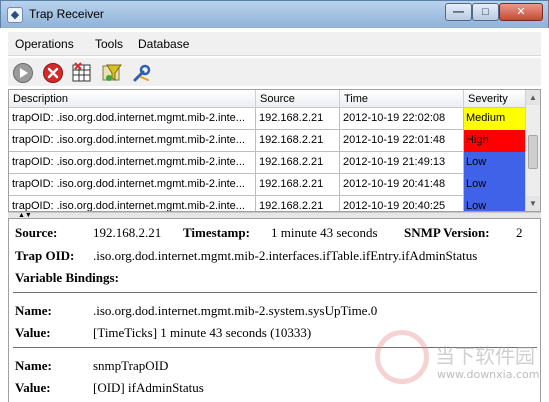 Image resolution: width=549 pixels, height=402 pixels. I want to click on snmp-version-value: 2, so click(519, 232).